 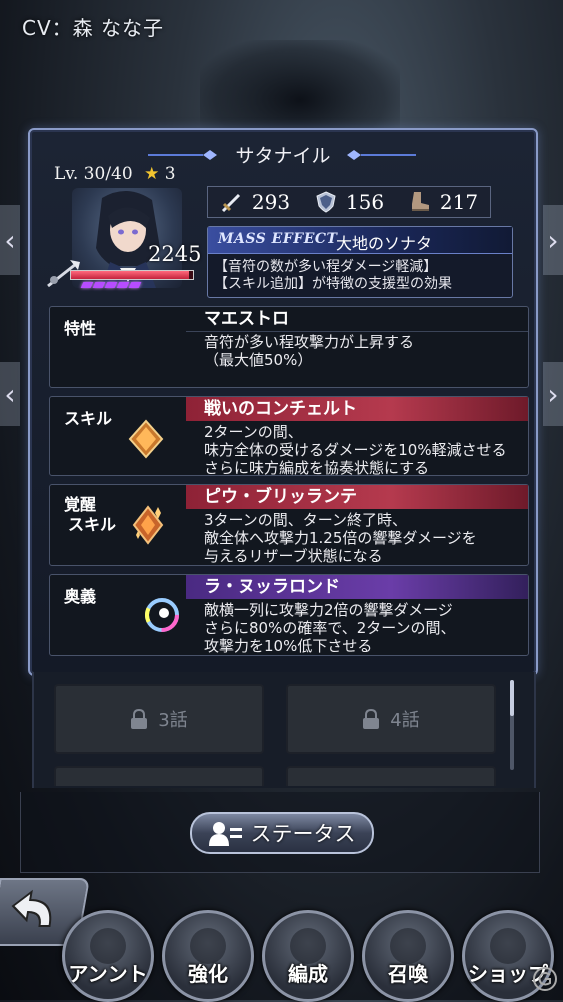 What do you see at coordinates (159, 776) in the screenshot?
I see `episode-5-button` at bounding box center [159, 776].